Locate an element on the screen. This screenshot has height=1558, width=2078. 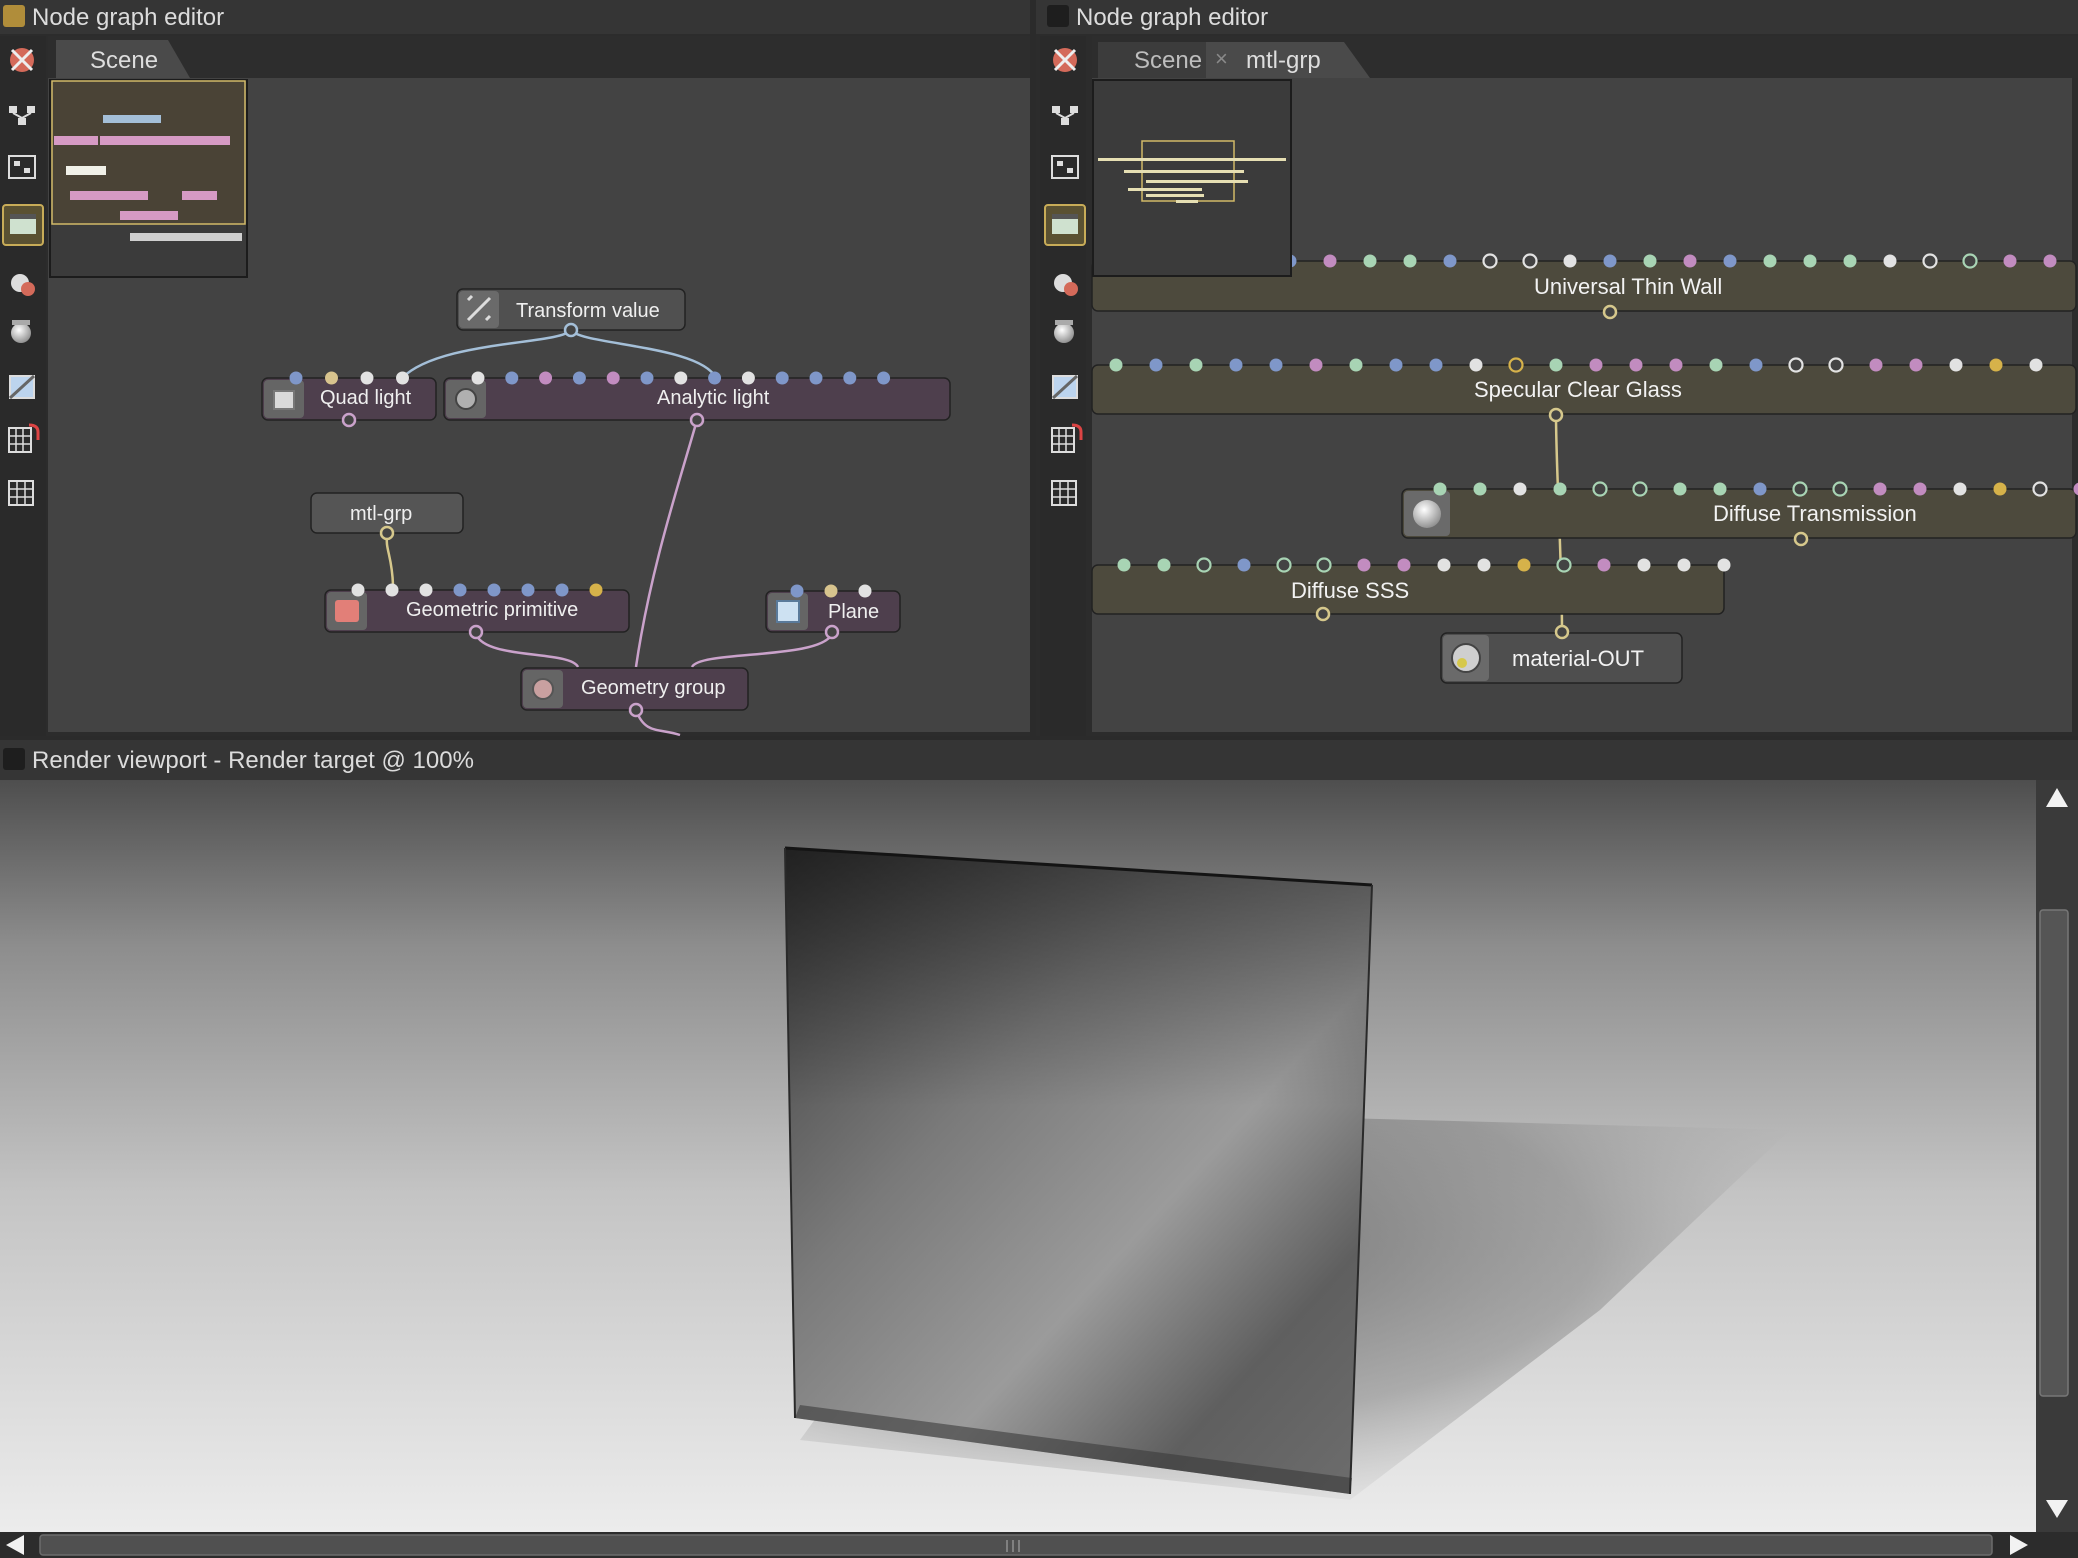
node-mtl-grp: mtl-grp is located at coordinates (387, 516).